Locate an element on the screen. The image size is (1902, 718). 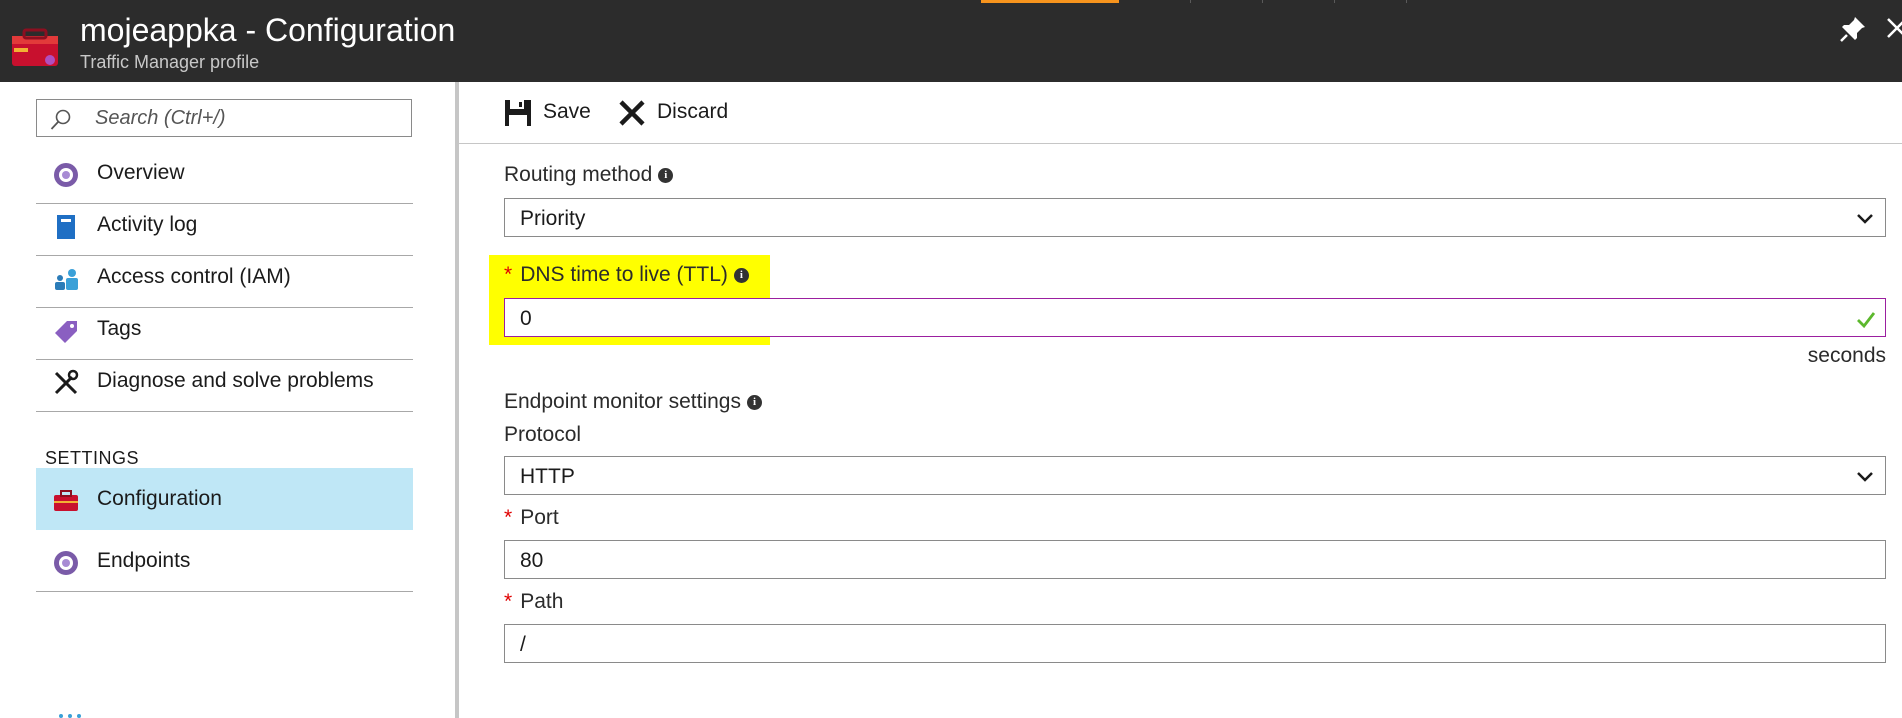
save-button: Save is located at coordinates (548, 113).